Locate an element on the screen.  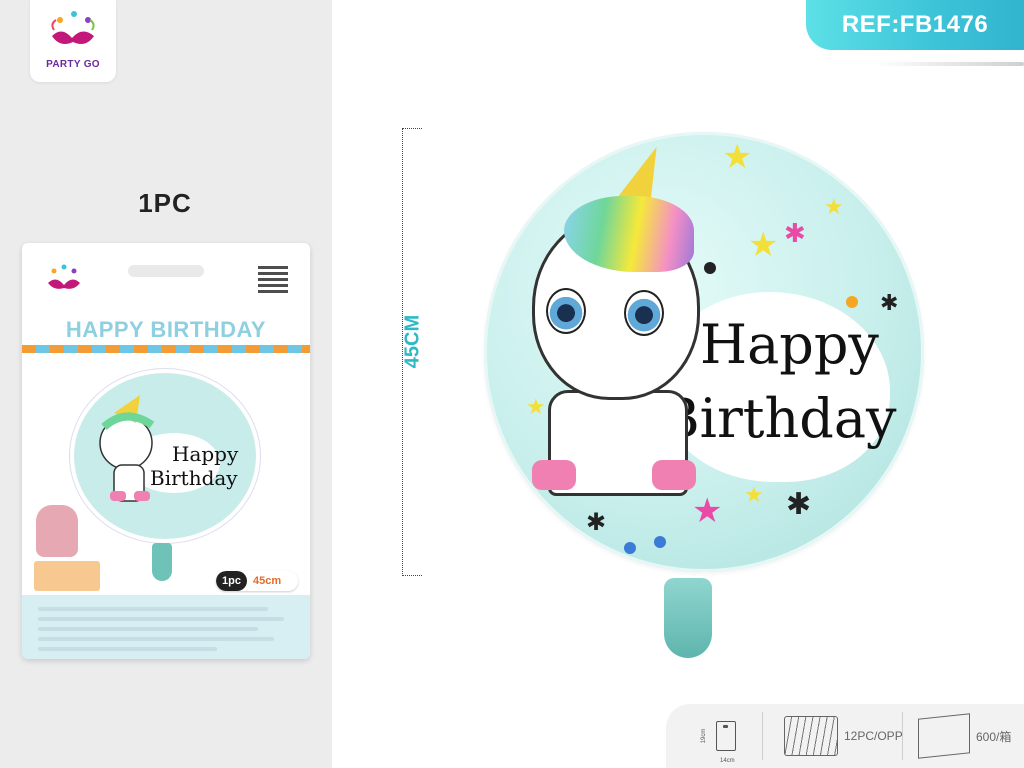
package-balloon-neck is located at coordinates (162, 562).